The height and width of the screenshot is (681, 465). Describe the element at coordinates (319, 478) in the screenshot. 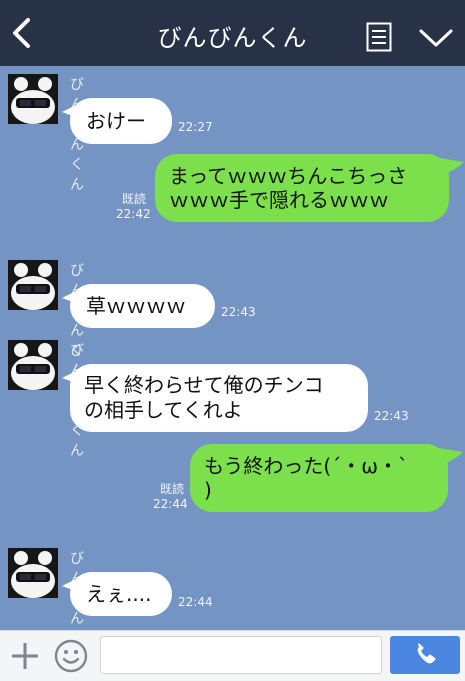

I see `message-bubble: もう終わった(´・ω・` )` at that location.